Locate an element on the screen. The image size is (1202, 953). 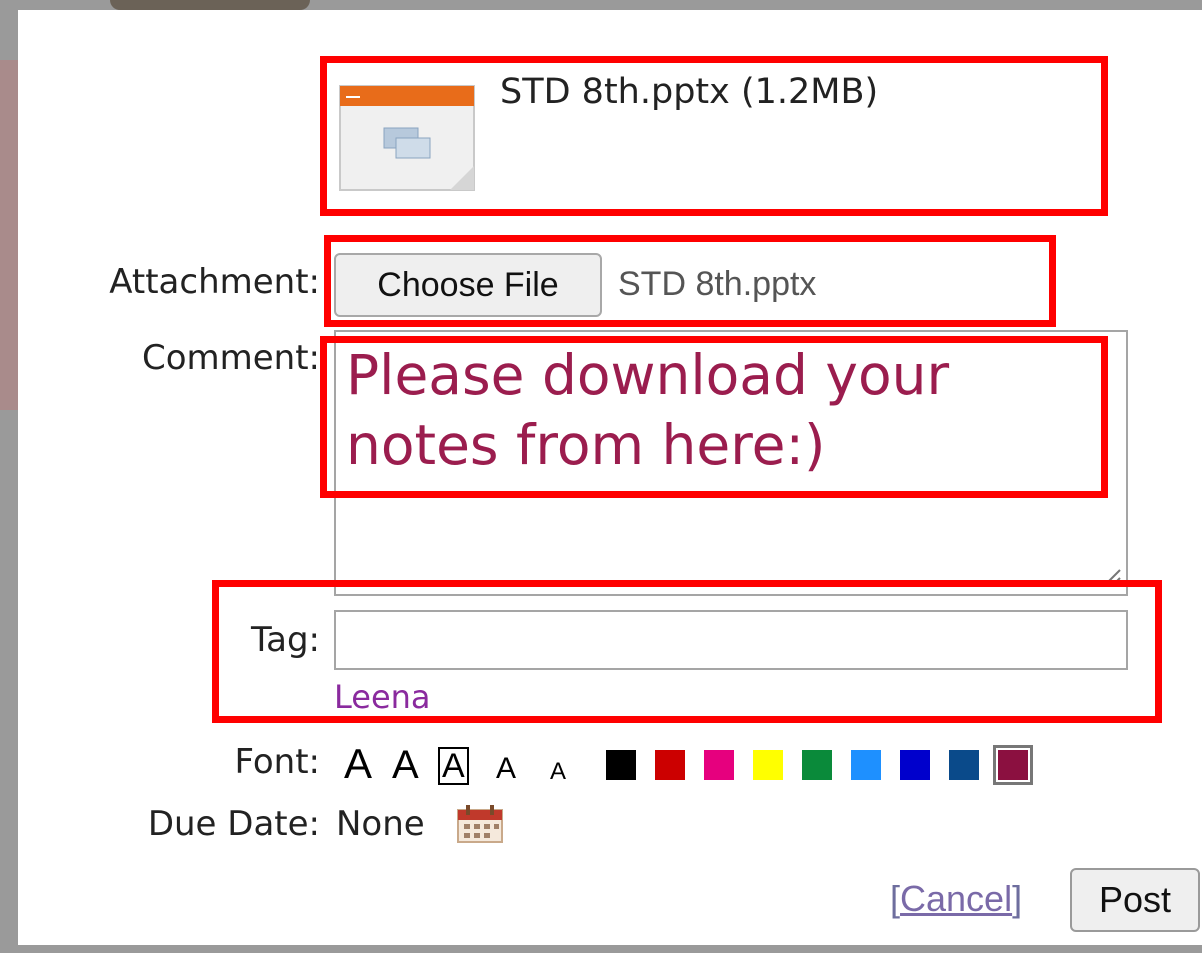
font-outline-option: A is located at coordinates (453, 766).